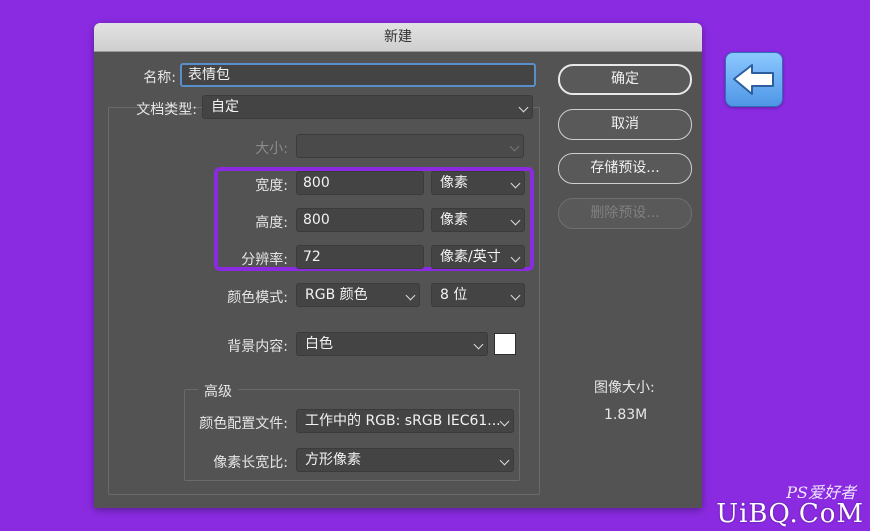 The width and height of the screenshot is (870, 531). Describe the element at coordinates (319, 344) in the screenshot. I see `background-value: 白色` at that location.